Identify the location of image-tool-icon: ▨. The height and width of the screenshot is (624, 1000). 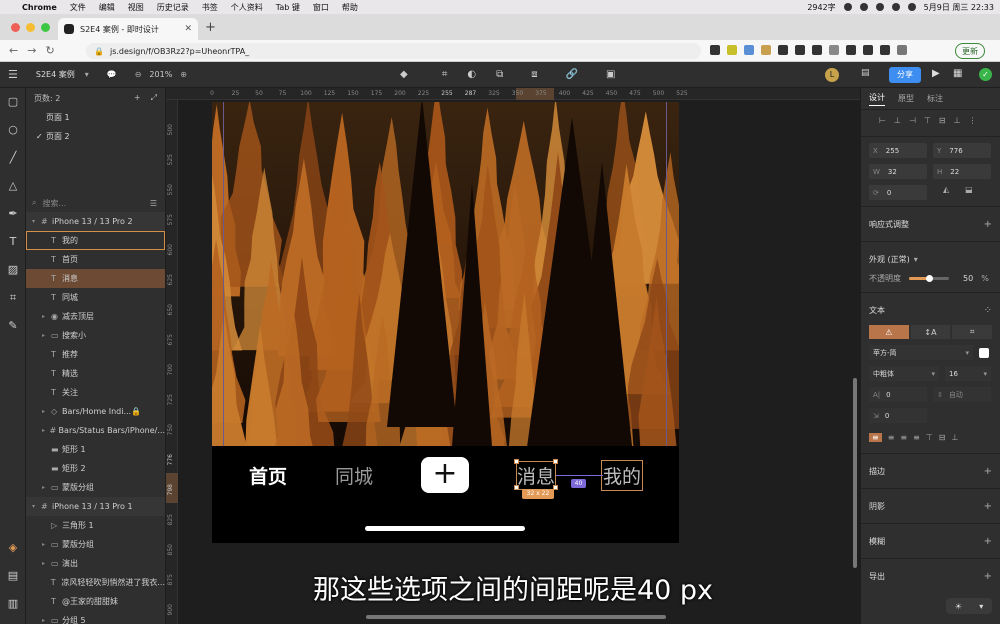
(13, 270).